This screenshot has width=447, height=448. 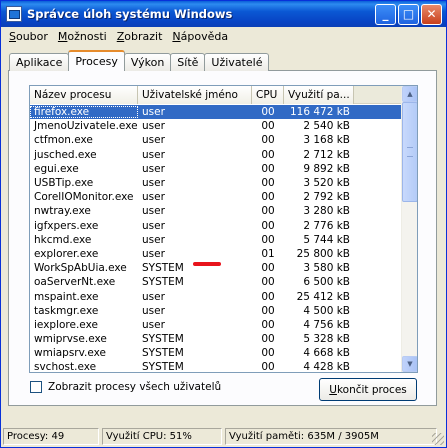 What do you see at coordinates (70, 353) in the screenshot?
I see `process-name-cell: wmiapsrv.exe` at bounding box center [70, 353].